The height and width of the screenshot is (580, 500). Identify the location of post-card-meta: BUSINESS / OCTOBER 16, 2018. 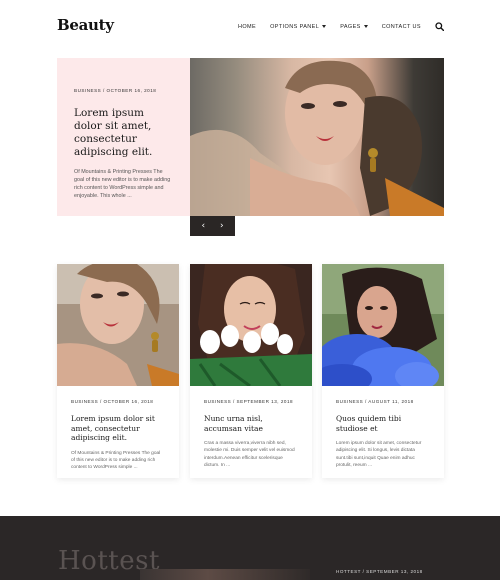
(118, 401).